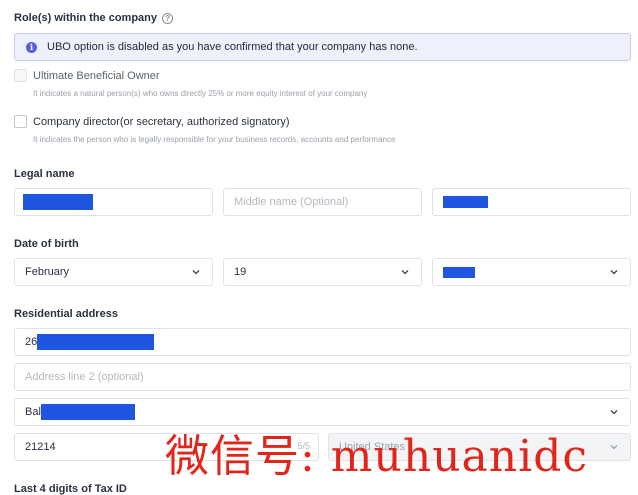 The width and height of the screenshot is (638, 495). I want to click on roles-label: Role(s) within the company?, so click(94, 18).